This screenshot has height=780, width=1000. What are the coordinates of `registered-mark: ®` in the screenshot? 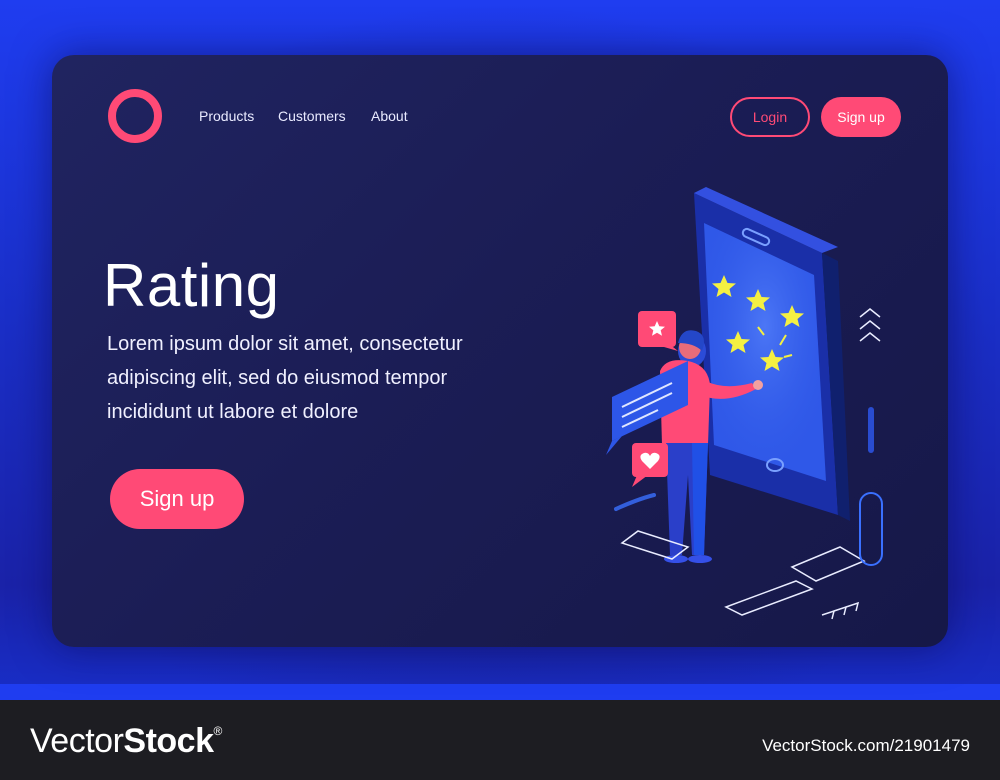 It's located at (217, 731).